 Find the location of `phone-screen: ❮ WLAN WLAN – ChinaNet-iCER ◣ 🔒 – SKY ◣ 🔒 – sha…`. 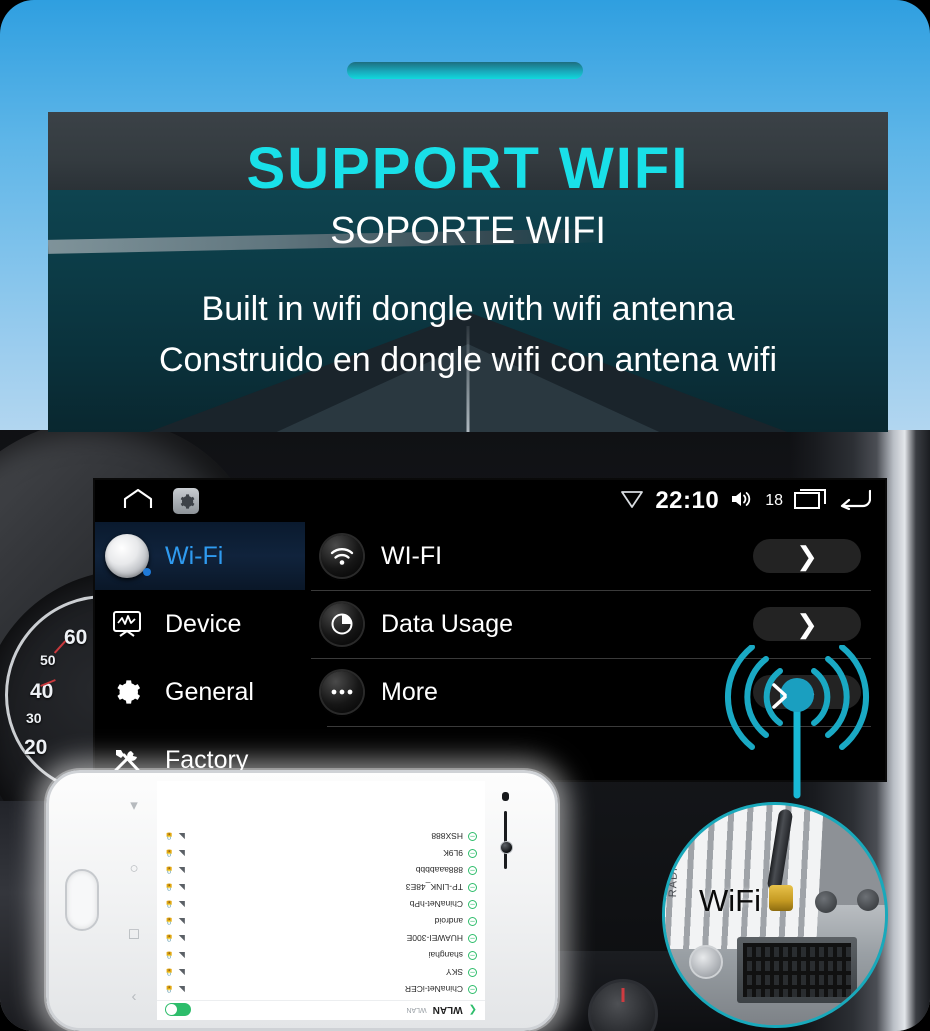

phone-screen: ❮ WLAN WLAN – ChinaNet-iCER ◣ 🔒 – SKY ◣ 🔒 – sha… is located at coordinates (321, 900).